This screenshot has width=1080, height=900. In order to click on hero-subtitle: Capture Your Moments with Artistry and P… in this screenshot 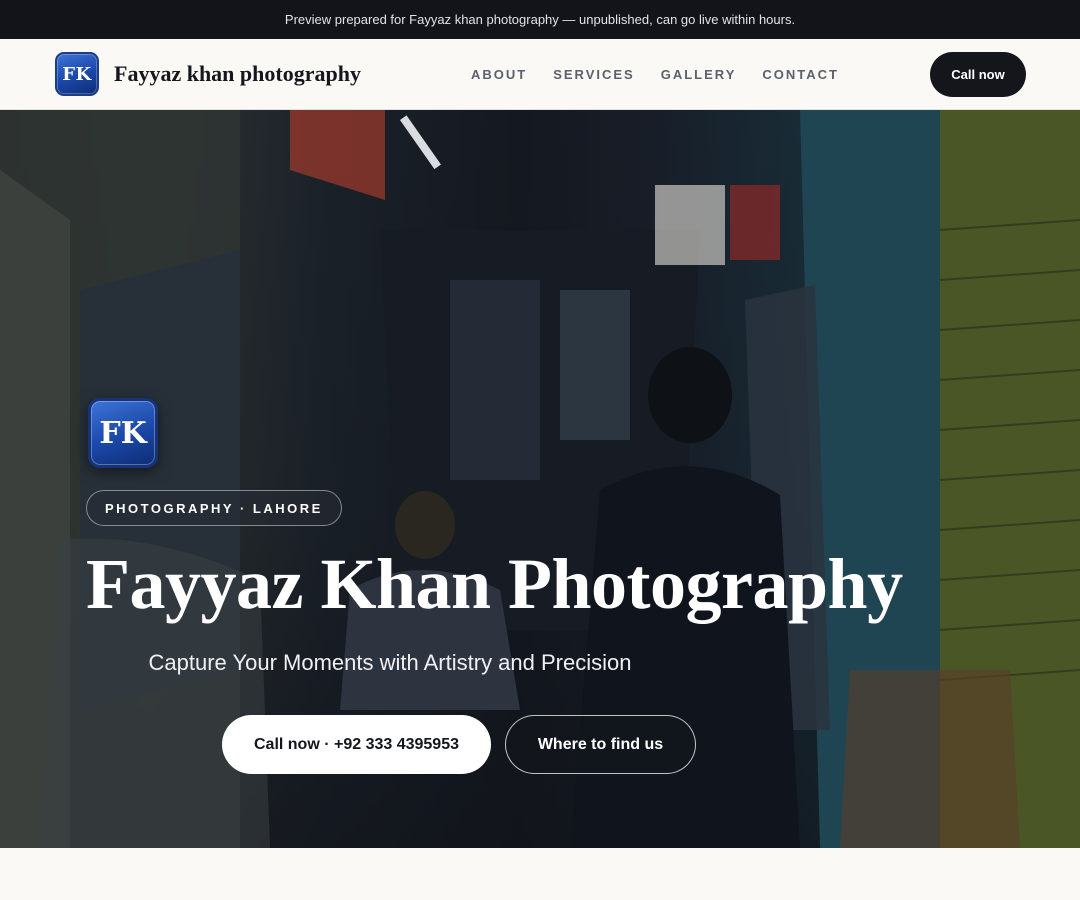, I will do `click(390, 662)`.